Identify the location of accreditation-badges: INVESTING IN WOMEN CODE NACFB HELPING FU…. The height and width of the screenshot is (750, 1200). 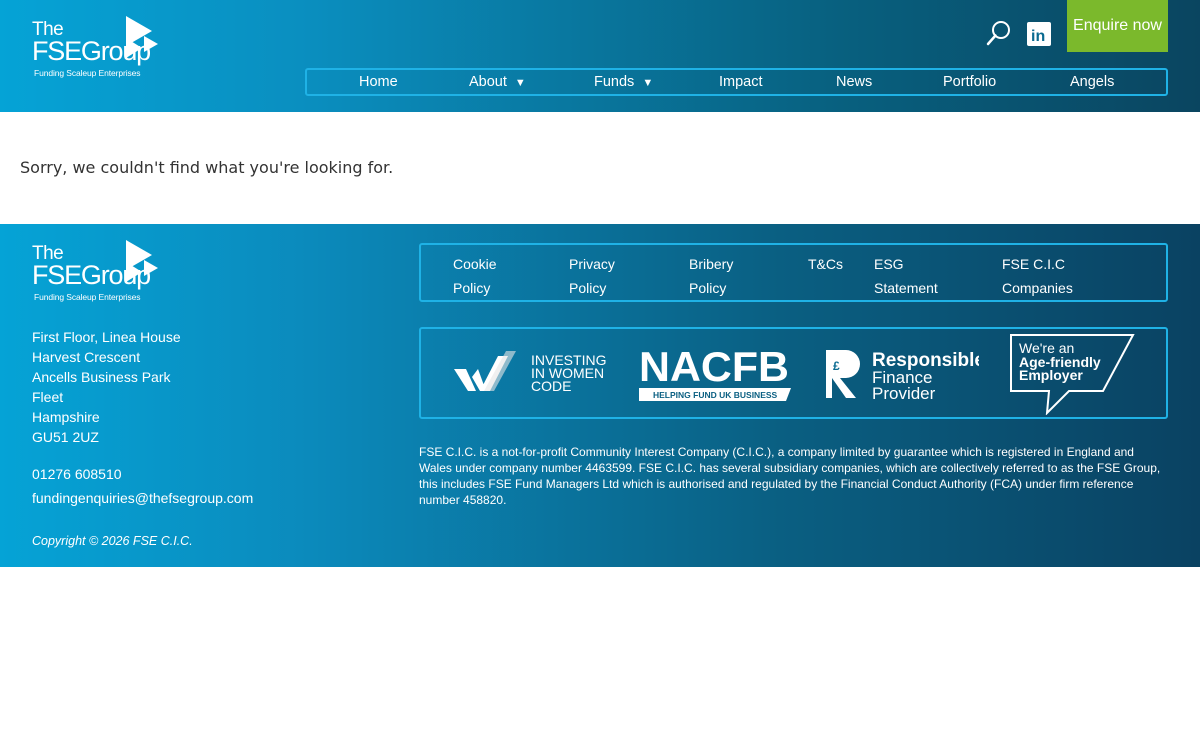
(793, 373).